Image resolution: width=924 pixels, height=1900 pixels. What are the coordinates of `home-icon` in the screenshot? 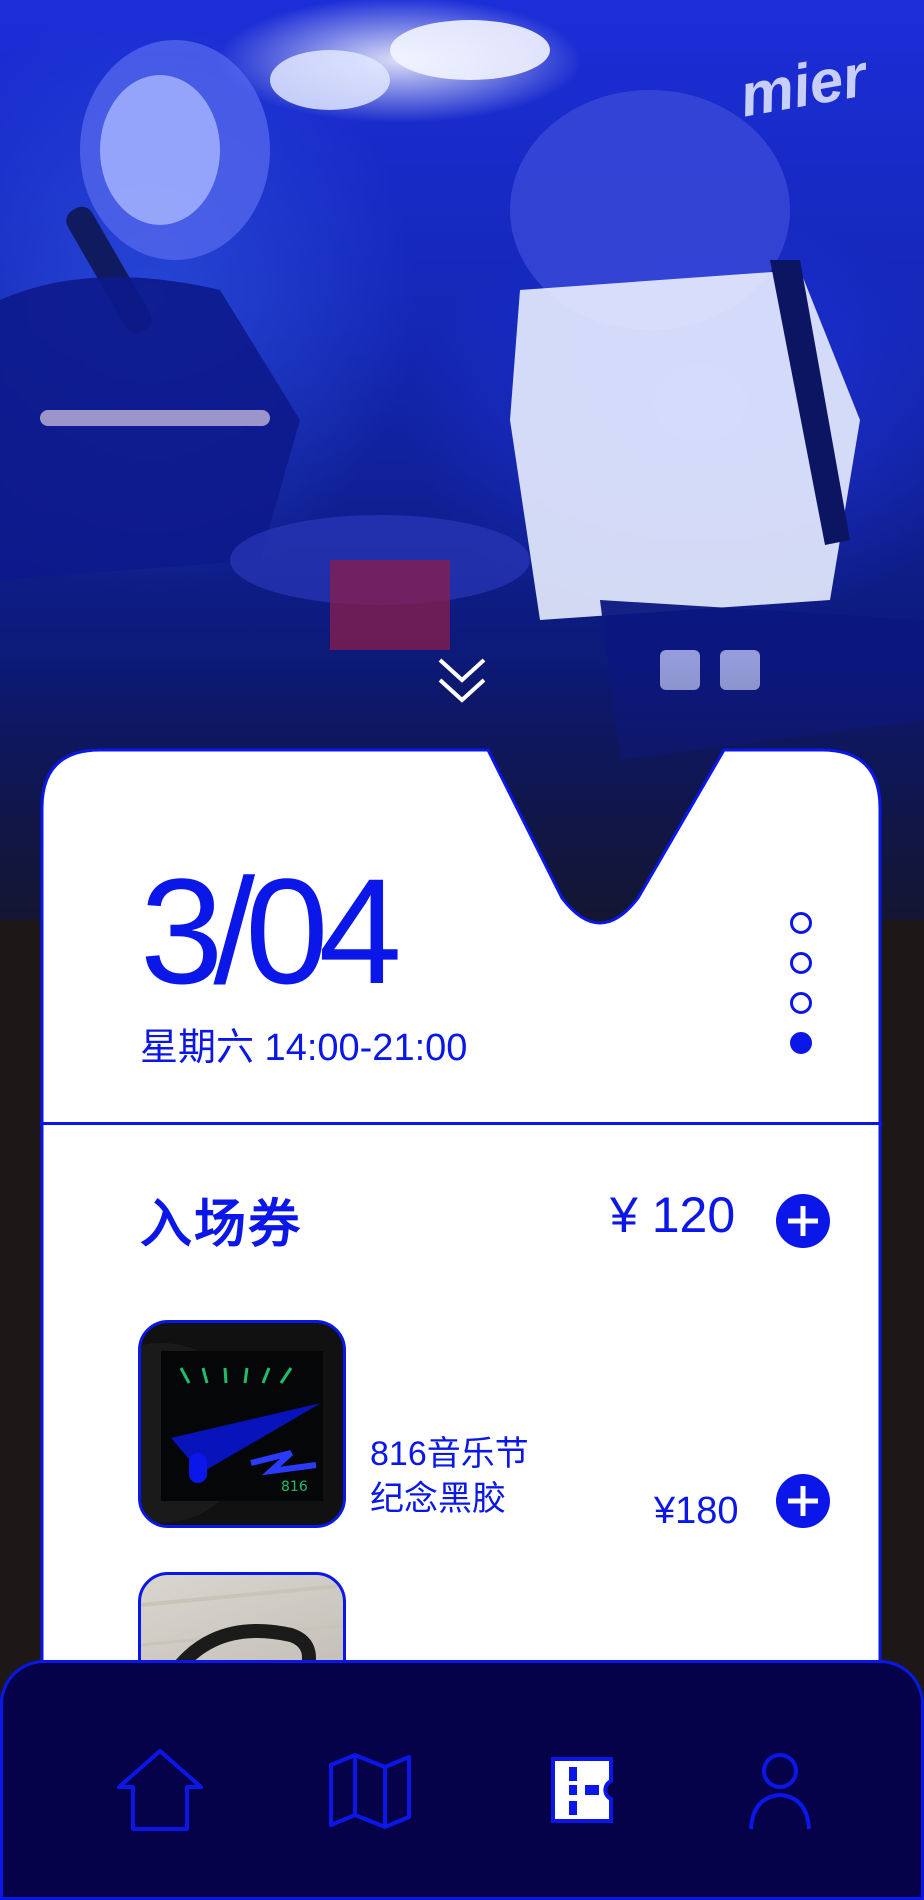 It's located at (160, 1790).